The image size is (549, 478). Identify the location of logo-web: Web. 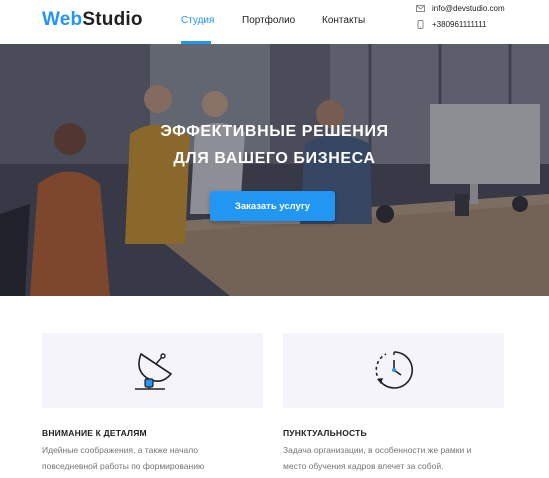
(62, 19).